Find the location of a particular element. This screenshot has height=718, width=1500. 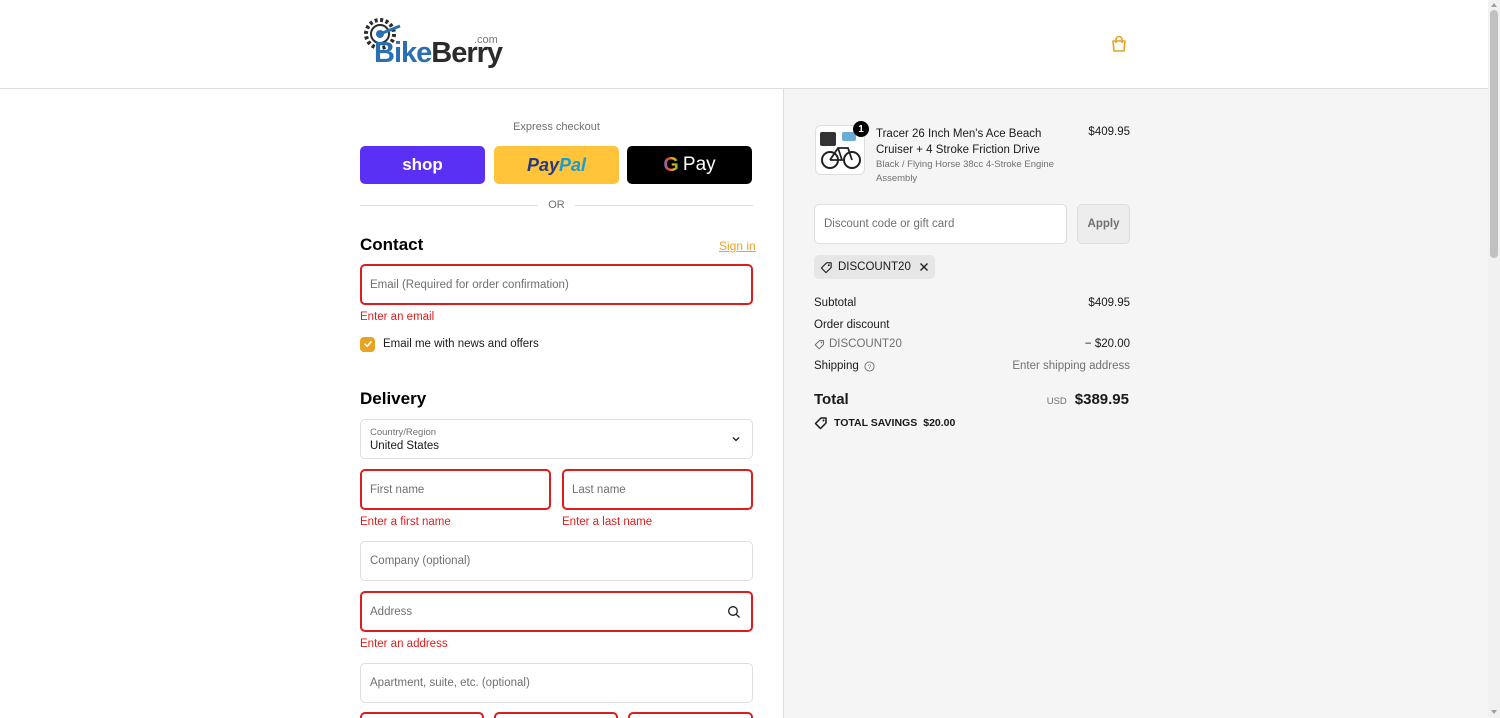

product-thumbnail: 1 is located at coordinates (842, 148).